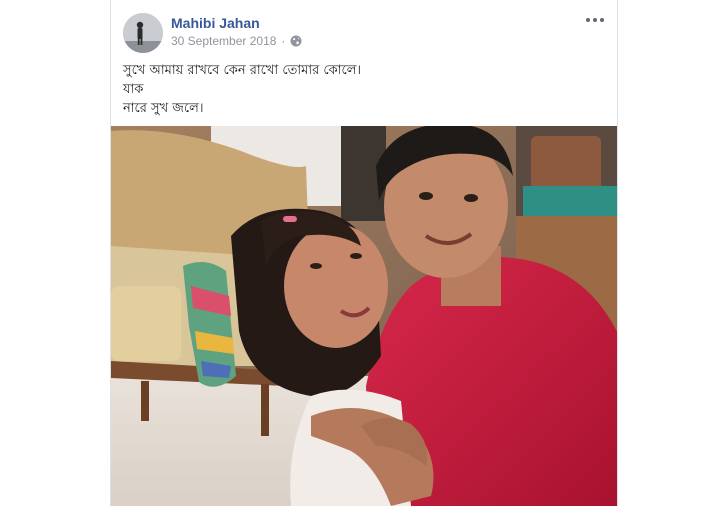 The width and height of the screenshot is (725, 506). I want to click on post-text-line: সুখে আমায় রাখবে কেন রাখো তোমার কোলে।, so click(242, 70).